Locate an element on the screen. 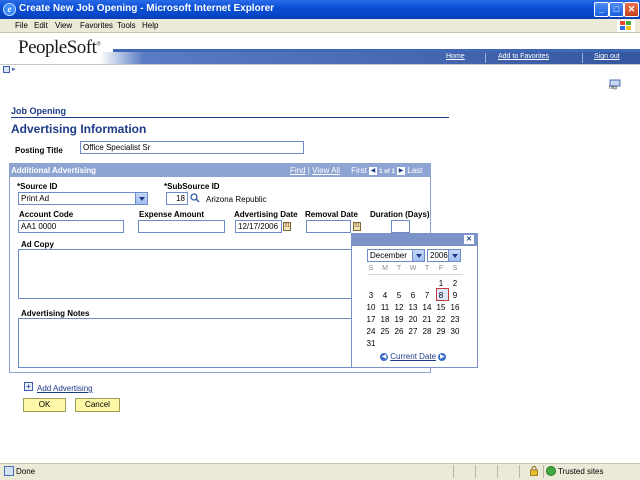 This screenshot has width=640, height=480. maximize-button: □ is located at coordinates (616, 9).